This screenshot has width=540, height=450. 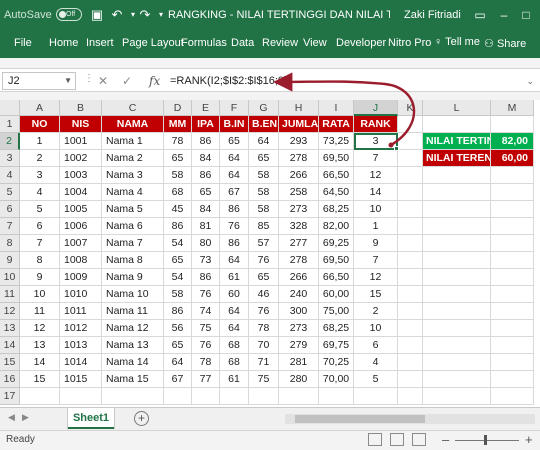 What do you see at coordinates (410, 345) in the screenshot?
I see `empty-cell-k14` at bounding box center [410, 345].